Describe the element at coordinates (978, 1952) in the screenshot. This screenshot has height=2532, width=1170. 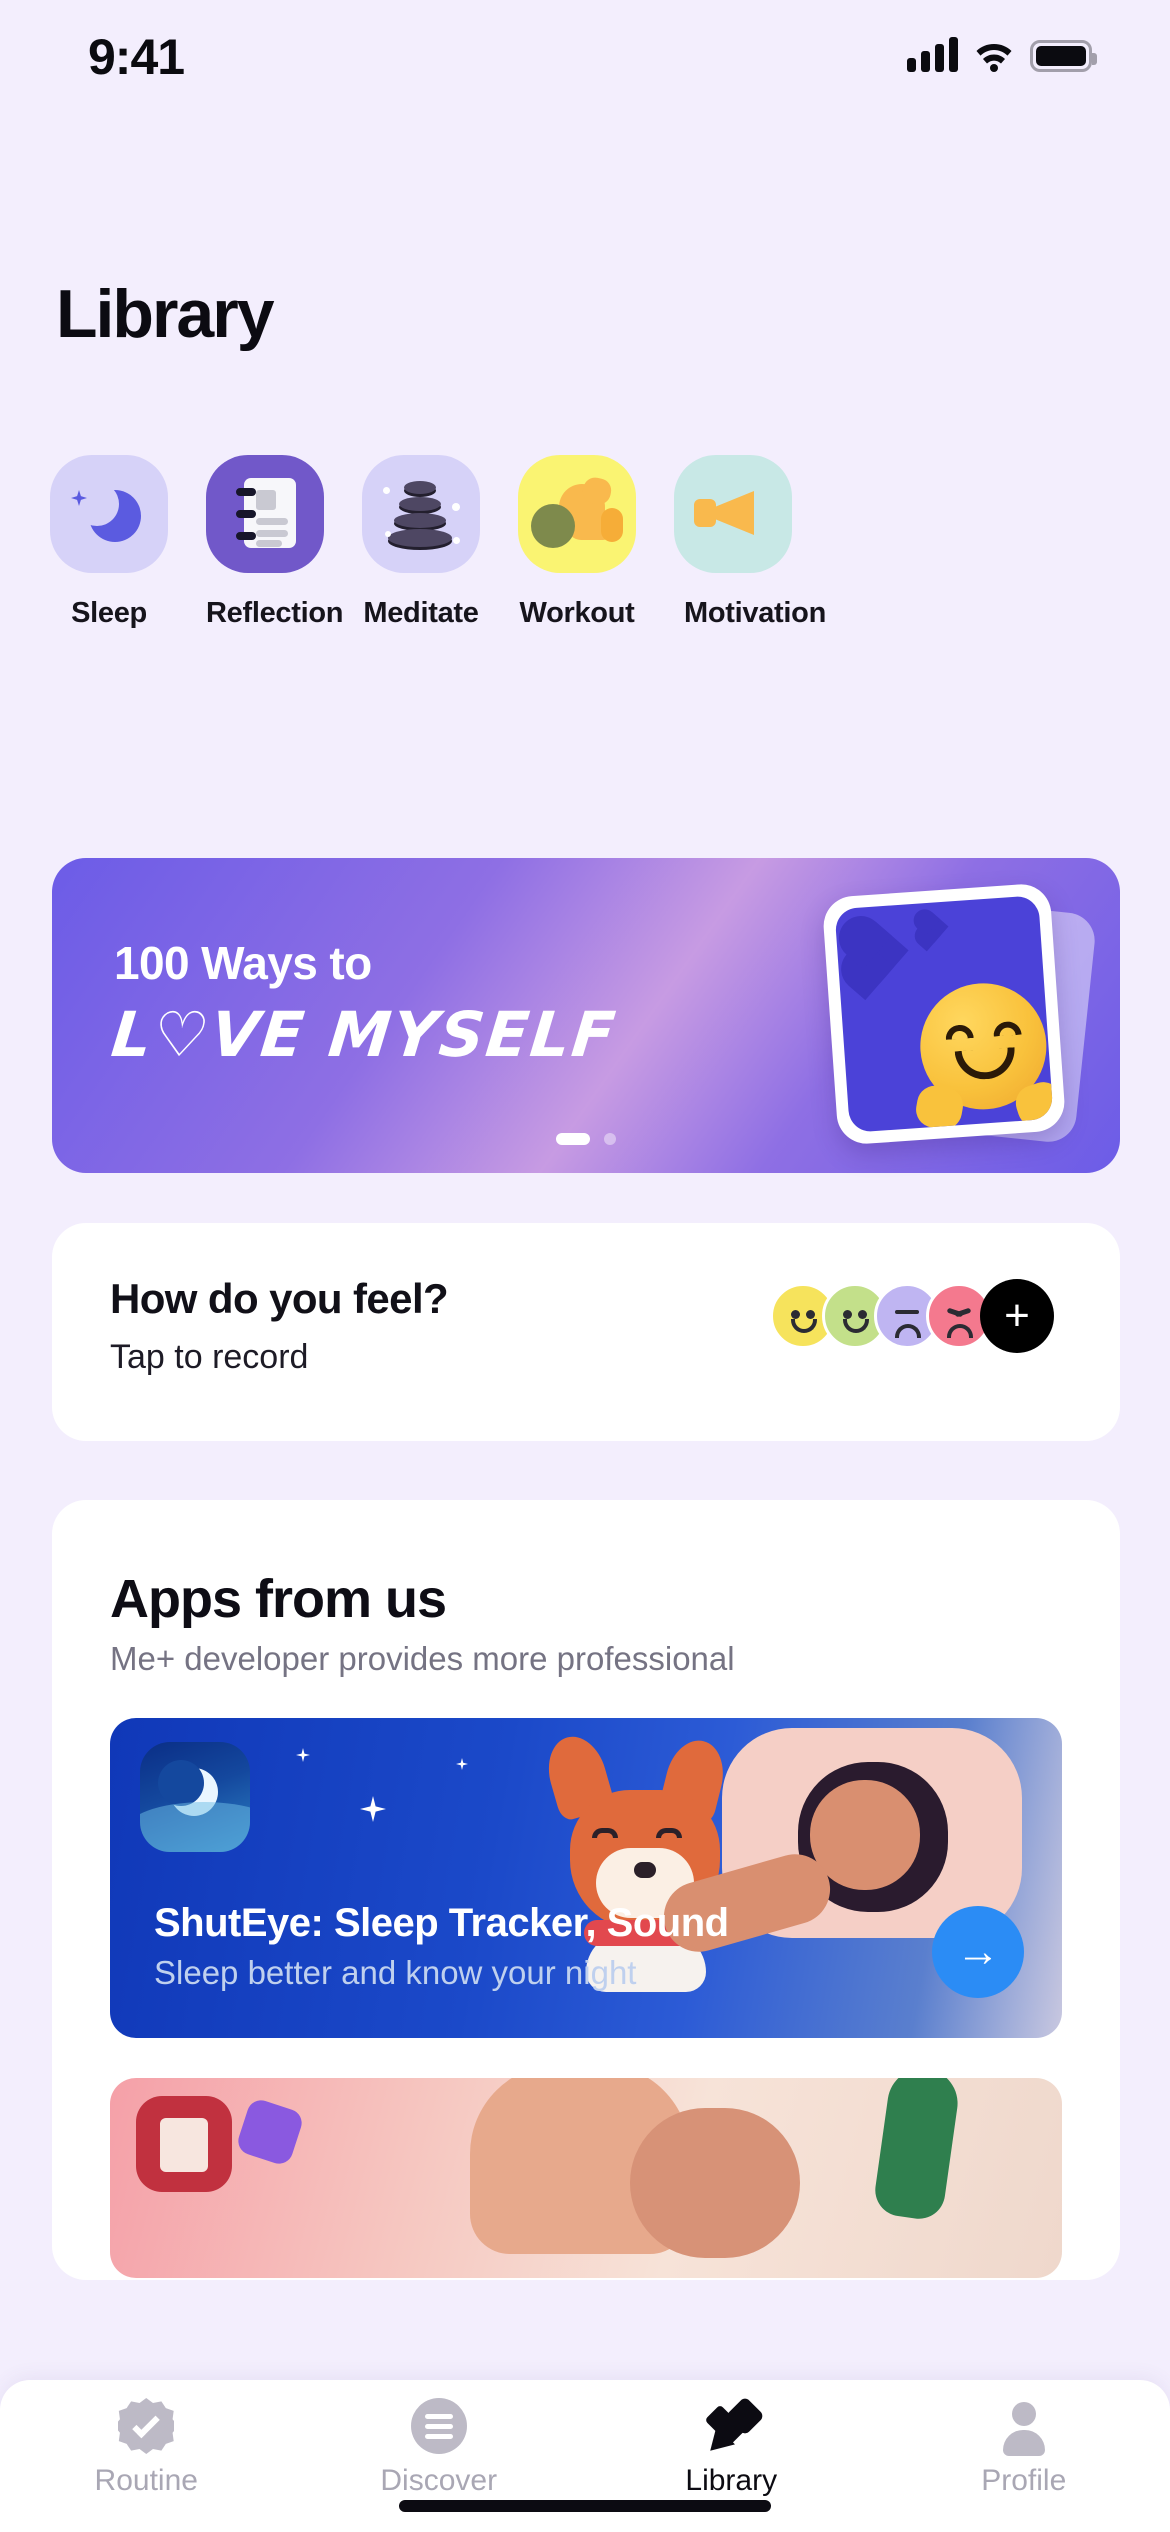
I see `arrow-right-icon: →` at that location.